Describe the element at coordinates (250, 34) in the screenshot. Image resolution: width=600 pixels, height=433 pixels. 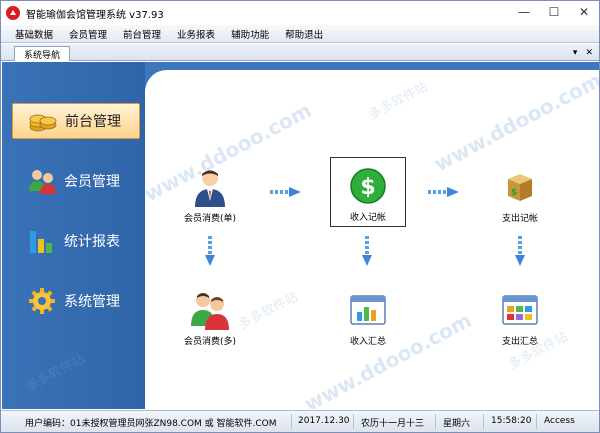
I see `menu-item-auxiliary: 辅助功能` at that location.